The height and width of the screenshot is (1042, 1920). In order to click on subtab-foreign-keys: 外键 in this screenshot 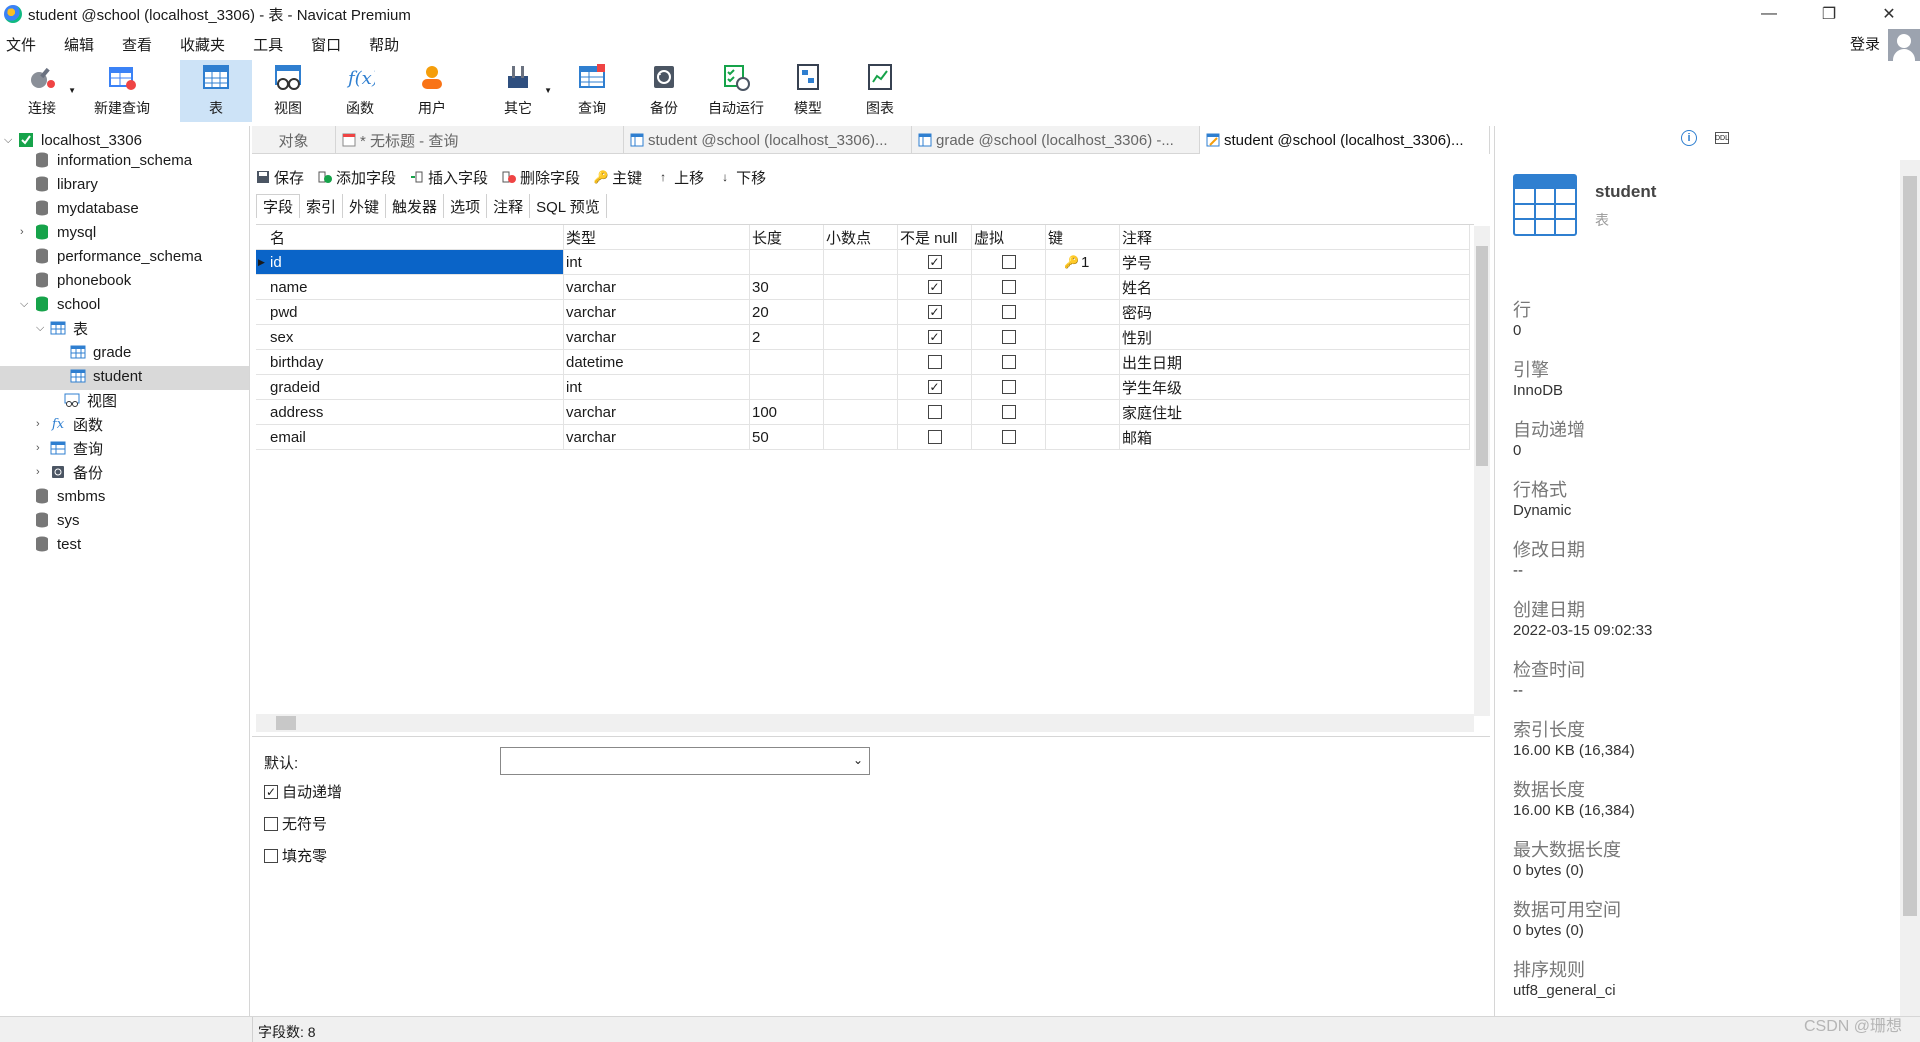, I will do `click(365, 206)`.